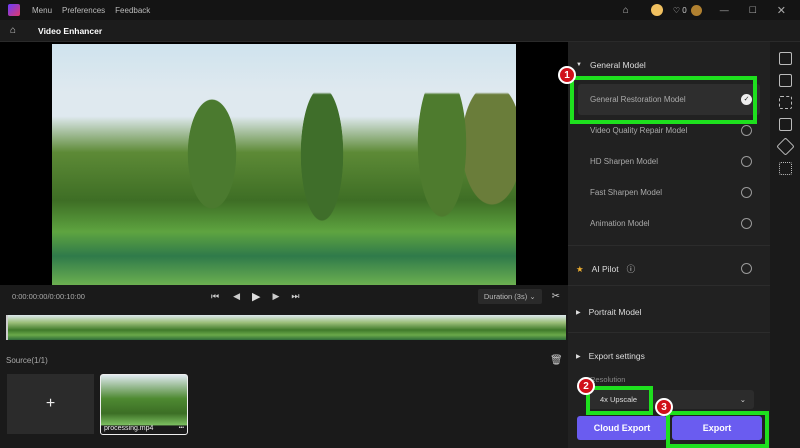 Image resolution: width=800 pixels, height=448 pixels. I want to click on ai-pilot-label: AI Pilot, so click(605, 269).